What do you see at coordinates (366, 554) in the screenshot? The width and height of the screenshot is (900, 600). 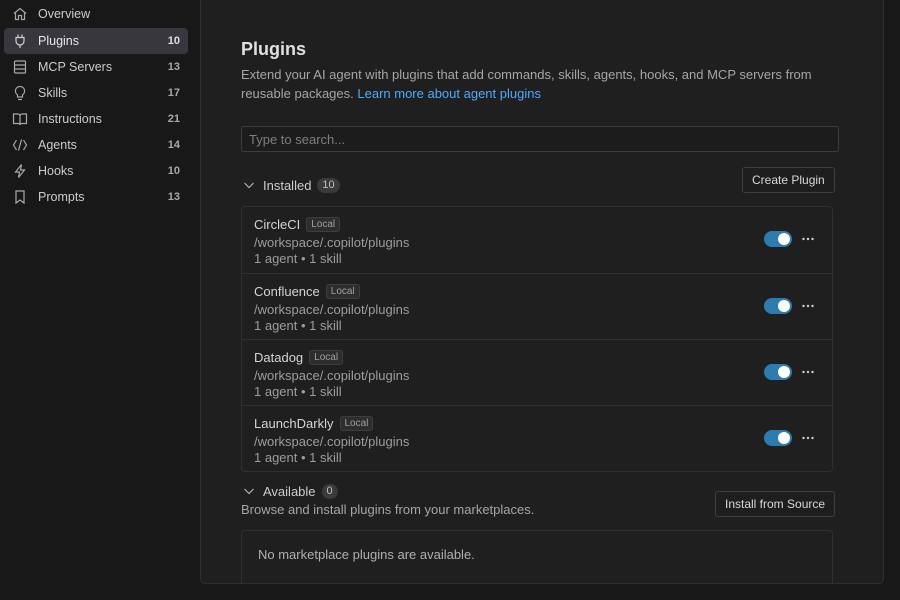 I see `empty-state-text: No marketplace plugins are available.` at bounding box center [366, 554].